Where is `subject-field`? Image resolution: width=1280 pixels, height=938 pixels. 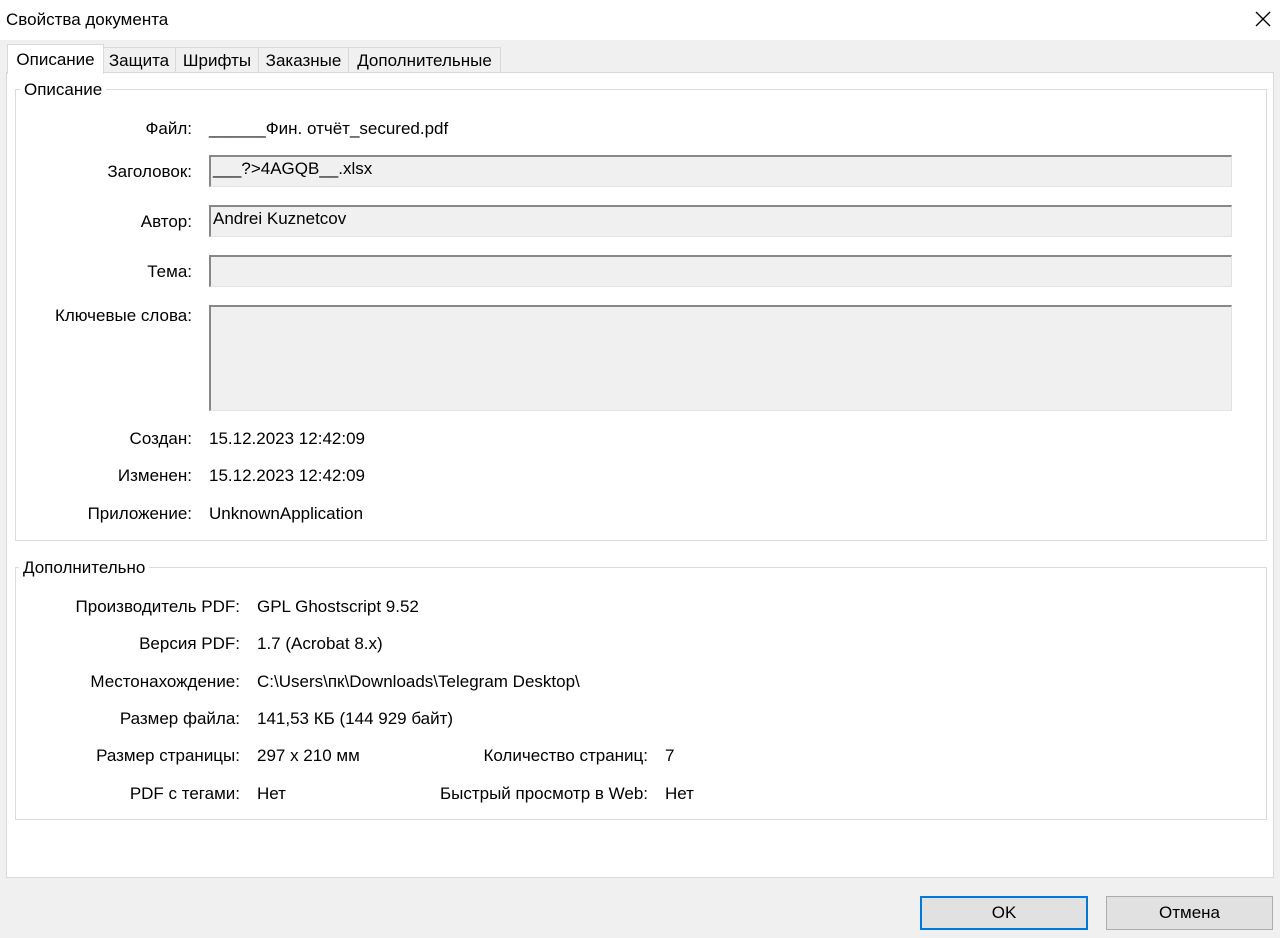
subject-field is located at coordinates (720, 271).